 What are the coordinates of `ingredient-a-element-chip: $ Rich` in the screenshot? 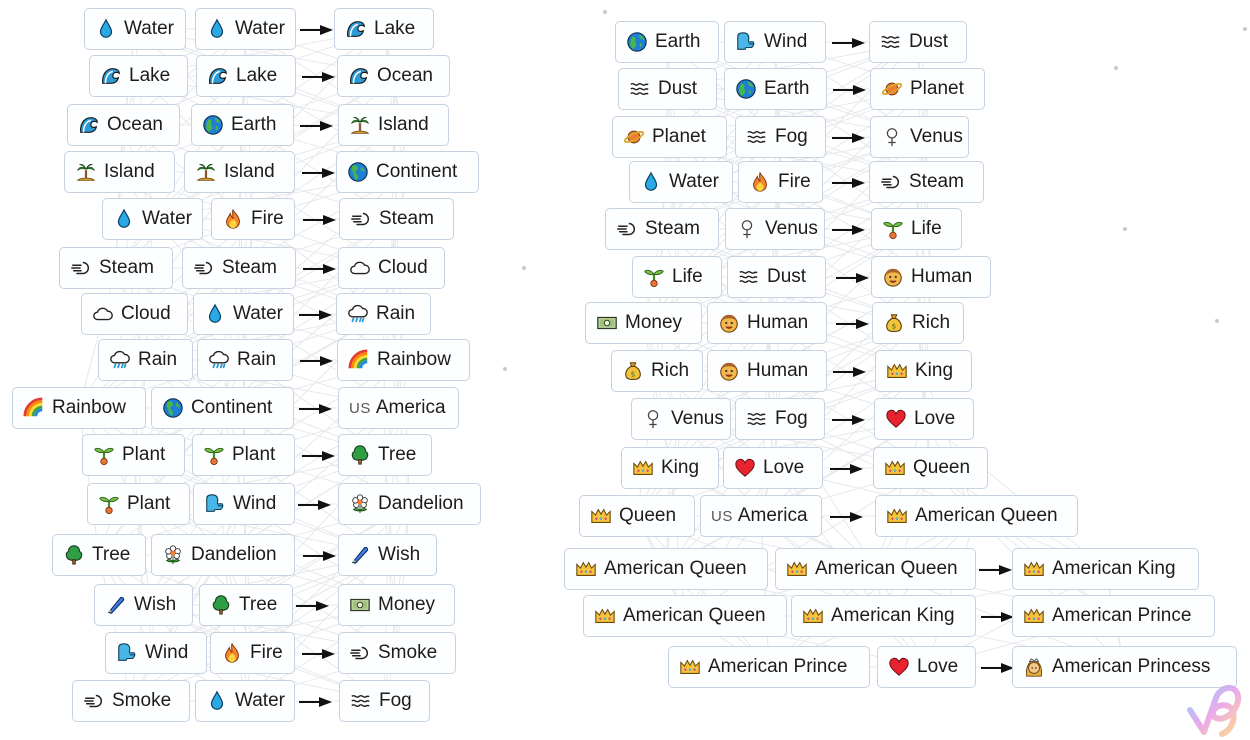 It's located at (657, 371).